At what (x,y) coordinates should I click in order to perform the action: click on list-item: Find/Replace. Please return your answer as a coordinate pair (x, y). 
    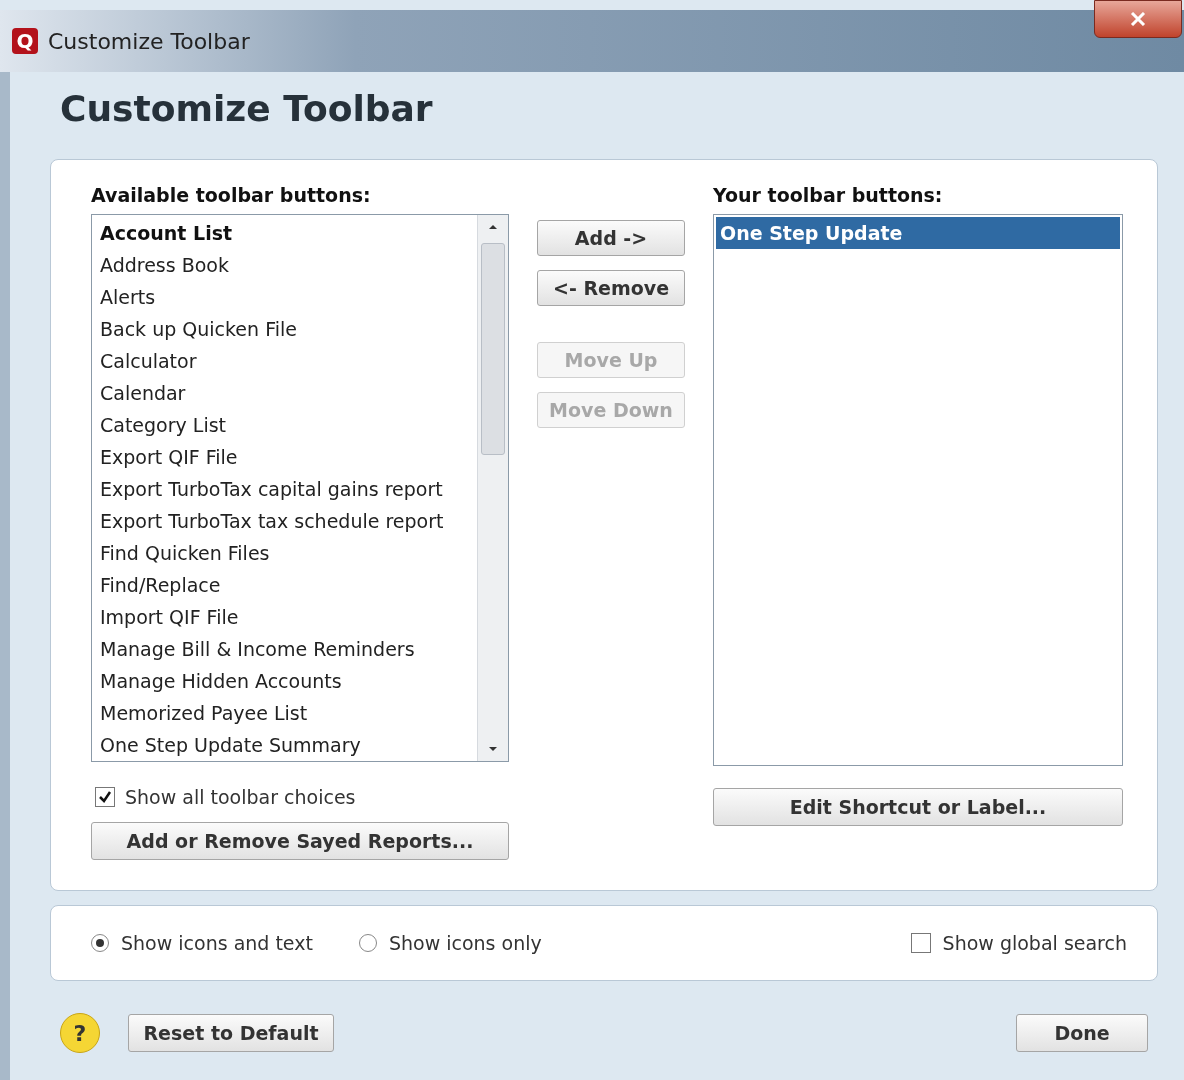
    Looking at the image, I should click on (284, 585).